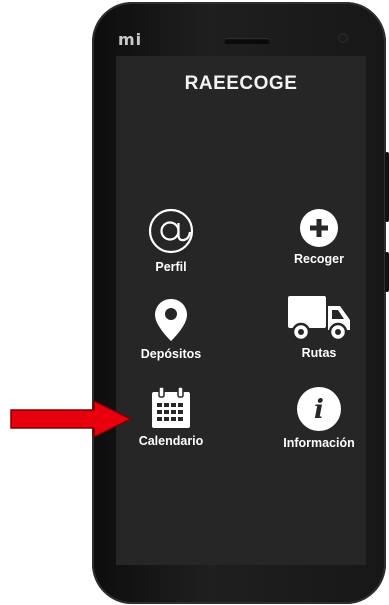  What do you see at coordinates (319, 319) in the screenshot?
I see `truck-icon` at bounding box center [319, 319].